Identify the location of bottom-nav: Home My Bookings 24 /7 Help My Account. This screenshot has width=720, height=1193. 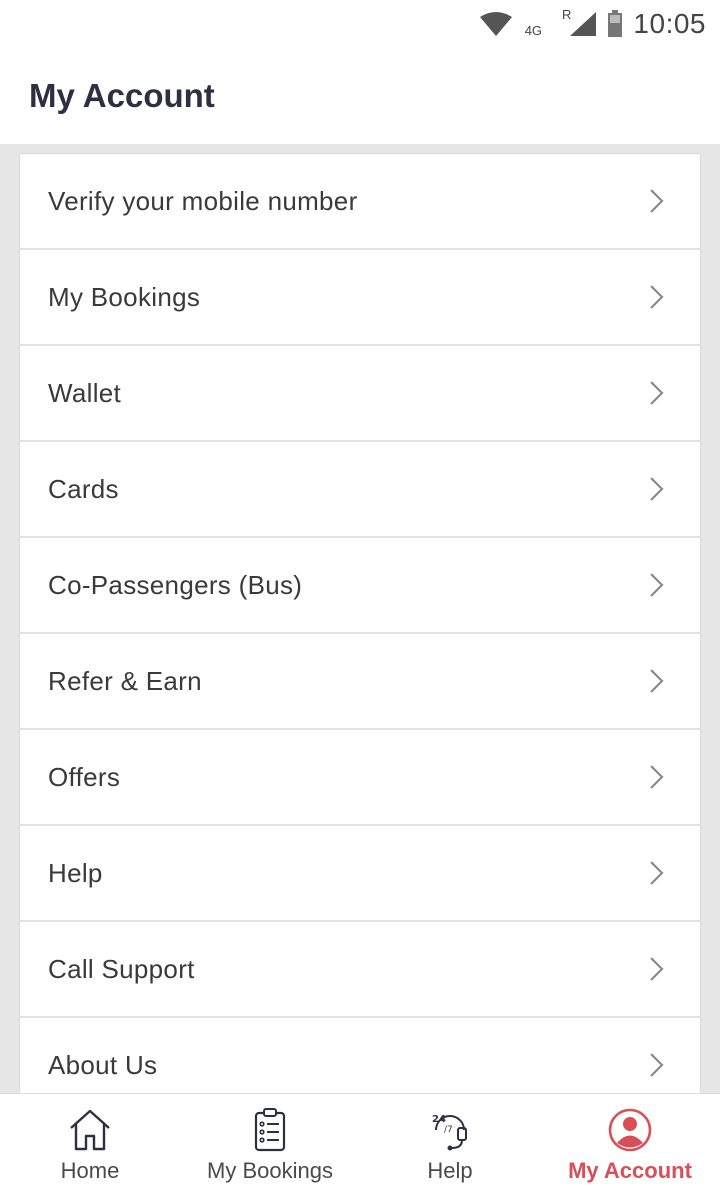
(360, 1143).